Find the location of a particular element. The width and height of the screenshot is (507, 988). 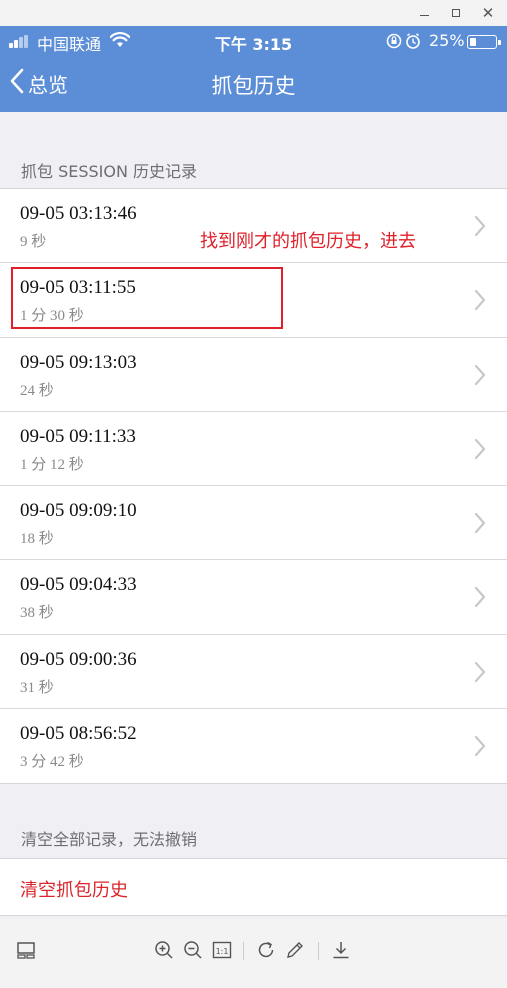

window-title-bar: ✕ is located at coordinates (253, 13).